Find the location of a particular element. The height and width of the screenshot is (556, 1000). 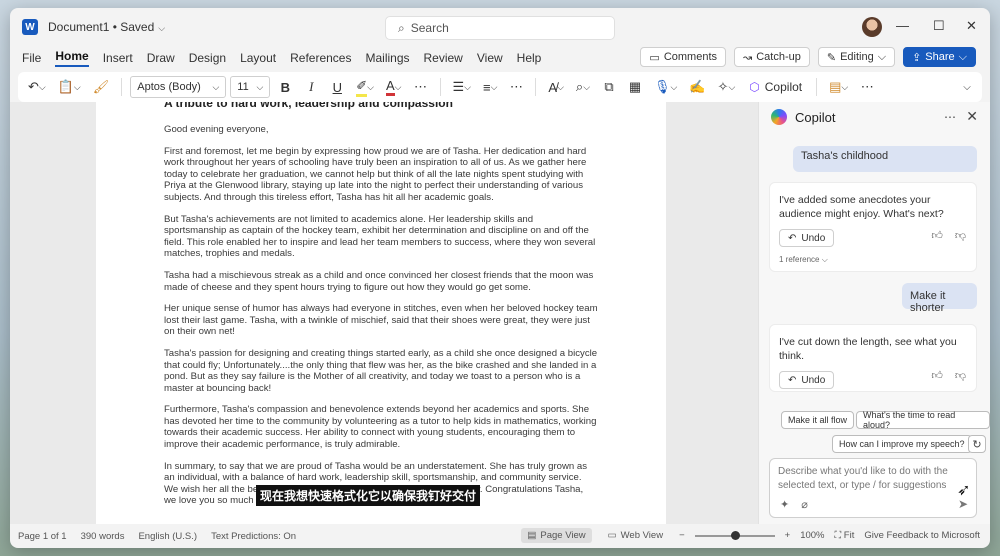

page-view-button: ▤ Page View is located at coordinates (556, 535).